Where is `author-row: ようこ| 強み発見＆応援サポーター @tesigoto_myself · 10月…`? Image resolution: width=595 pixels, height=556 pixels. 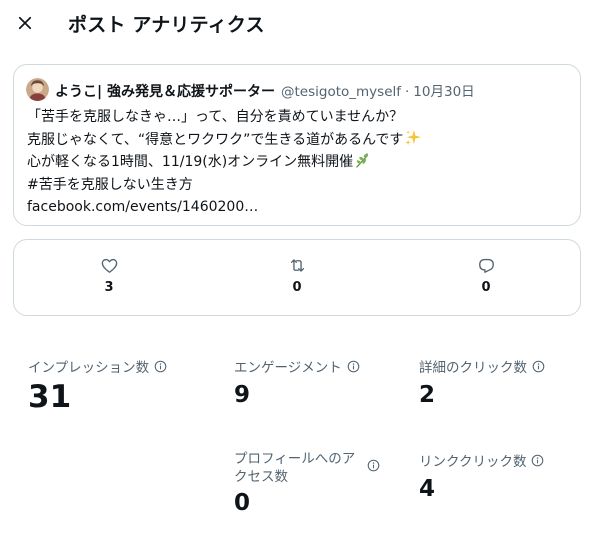 author-row: ようこ| 強み発見＆応援サポーター @tesigoto_myself · 10月… is located at coordinates (265, 90).